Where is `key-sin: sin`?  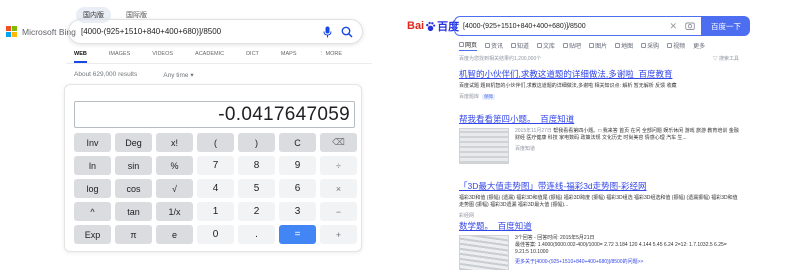
key-sin: sin is located at coordinates (133, 165).